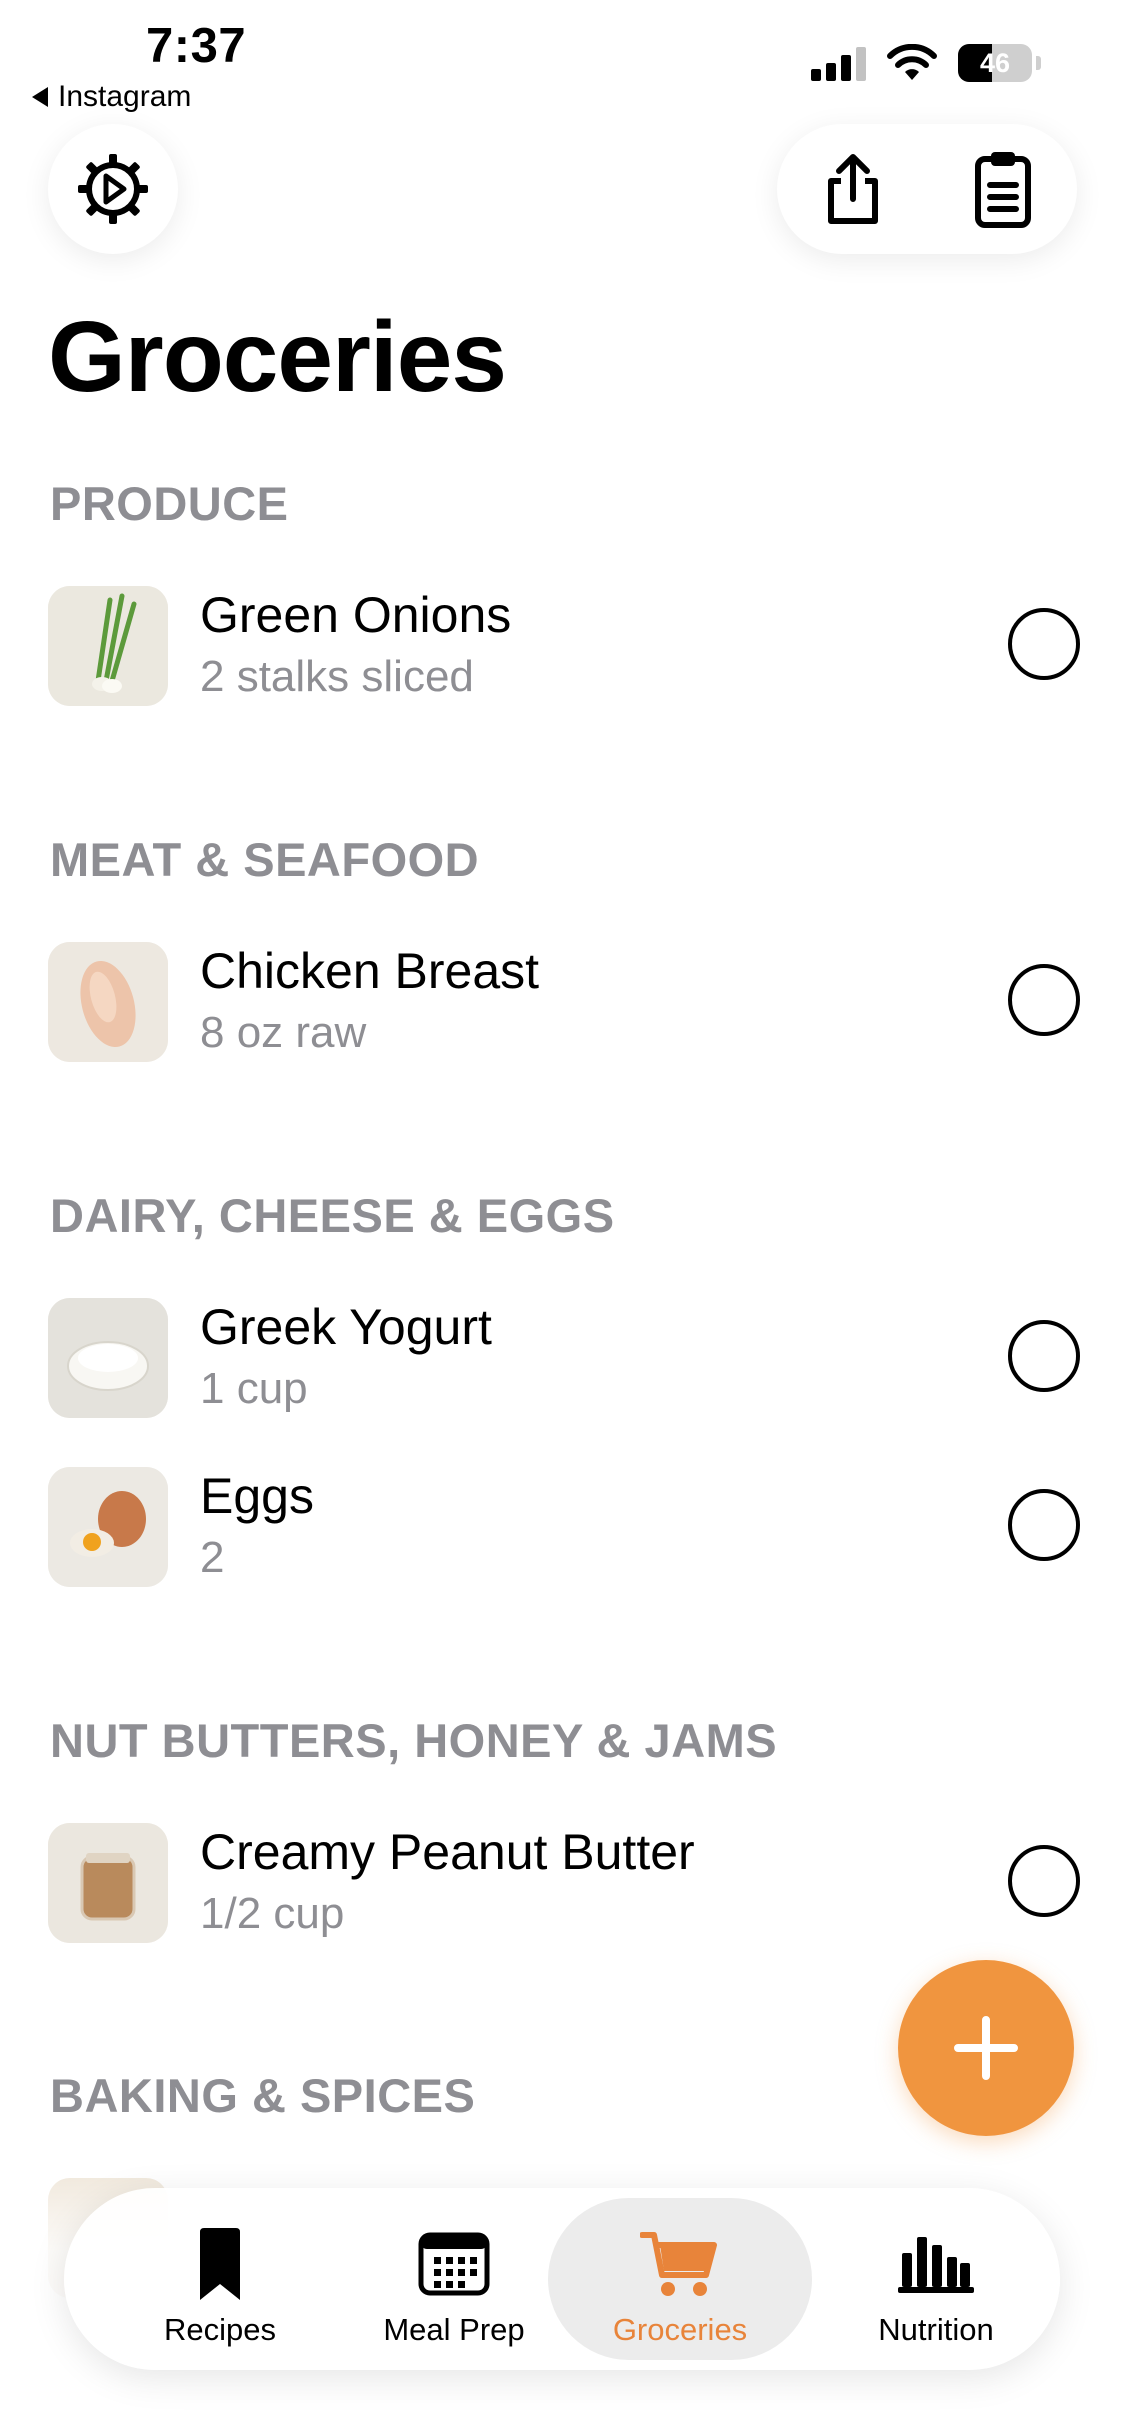 The width and height of the screenshot is (1125, 2436). Describe the element at coordinates (108, 1358) in the screenshot. I see `item-thumbnail-greek-yogurt` at that location.